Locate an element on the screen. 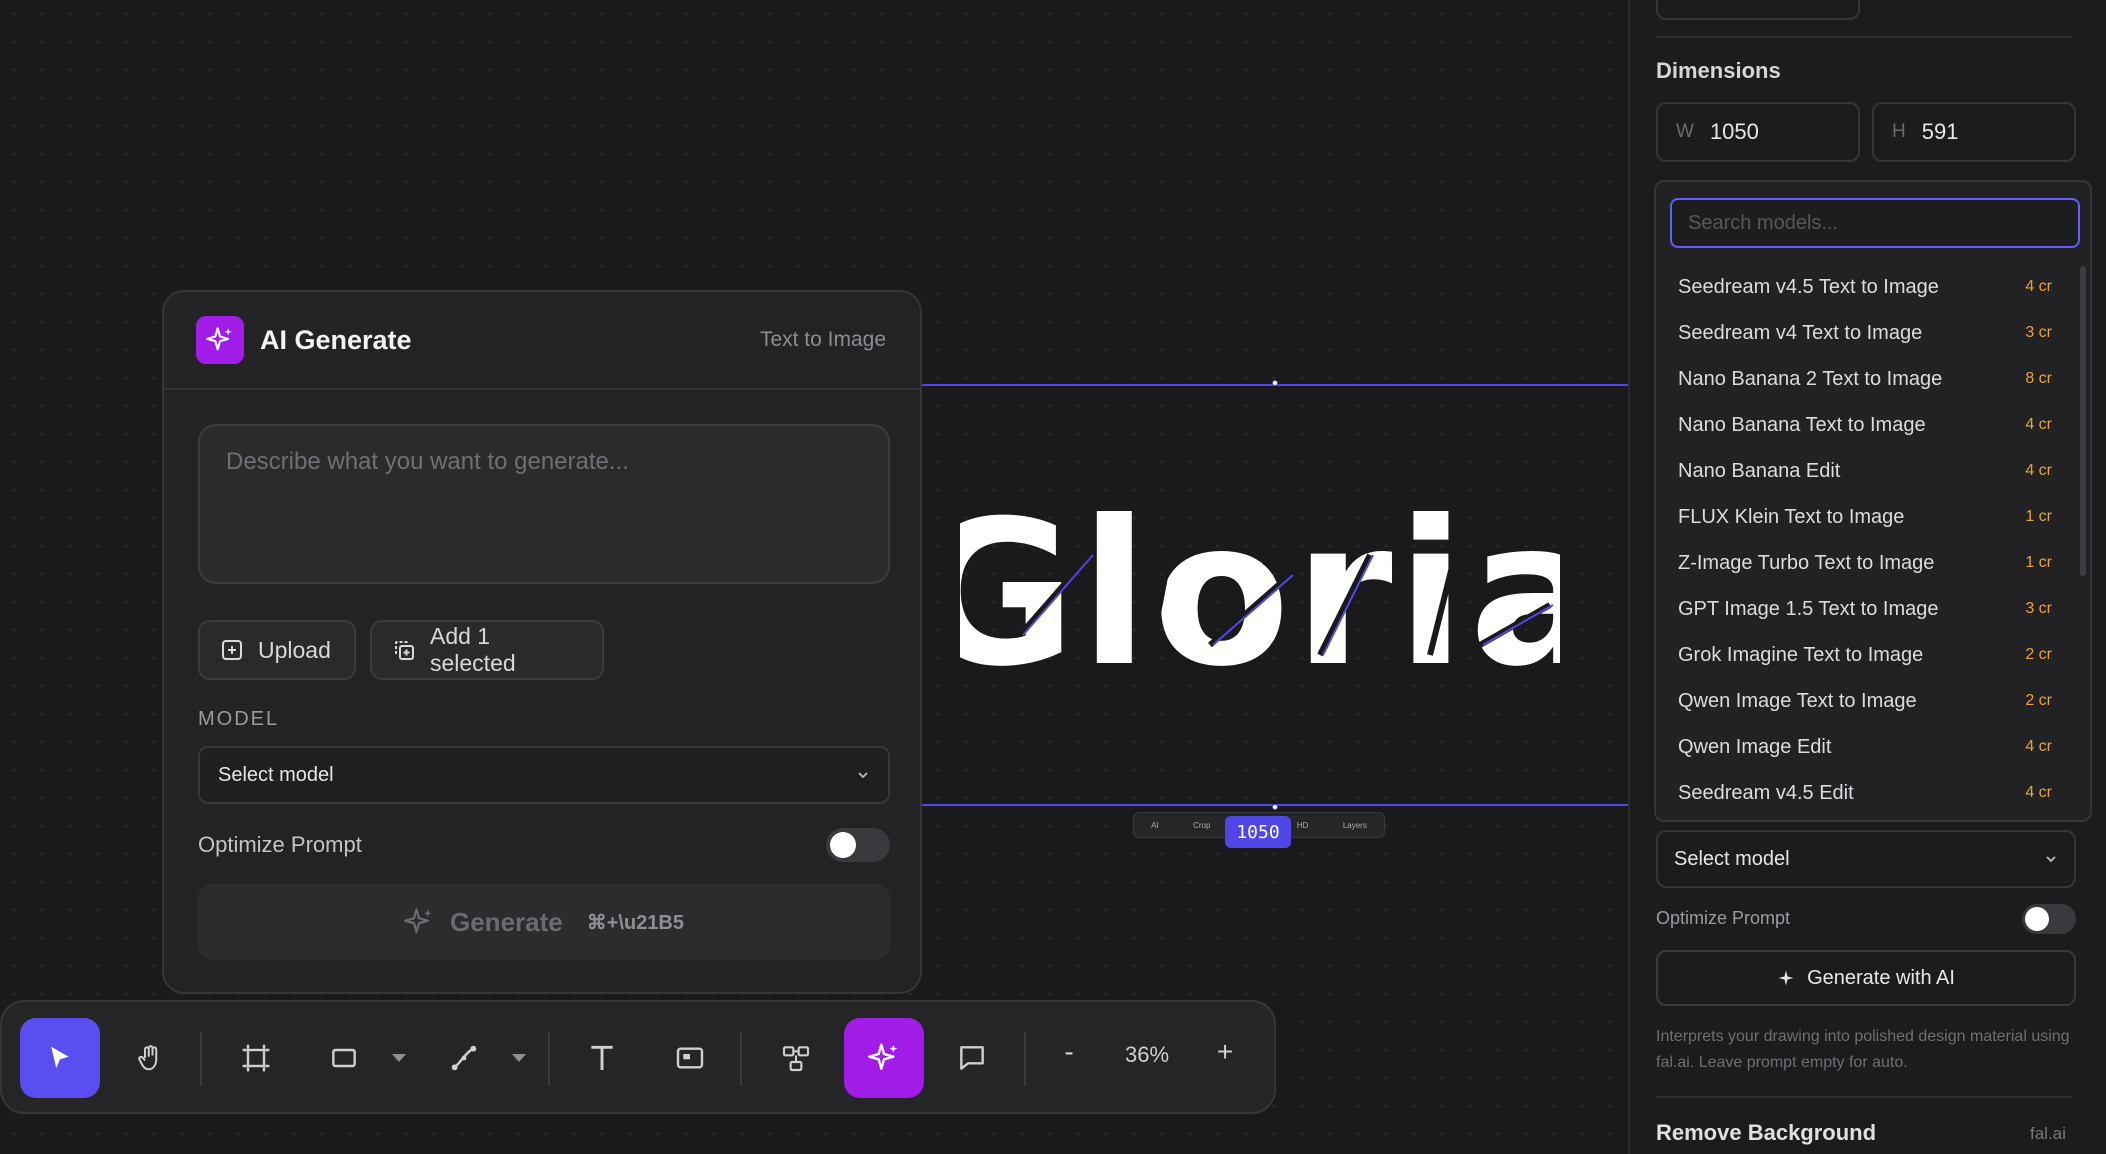  model-option-name: Nano Banana Edit is located at coordinates (1759, 470).